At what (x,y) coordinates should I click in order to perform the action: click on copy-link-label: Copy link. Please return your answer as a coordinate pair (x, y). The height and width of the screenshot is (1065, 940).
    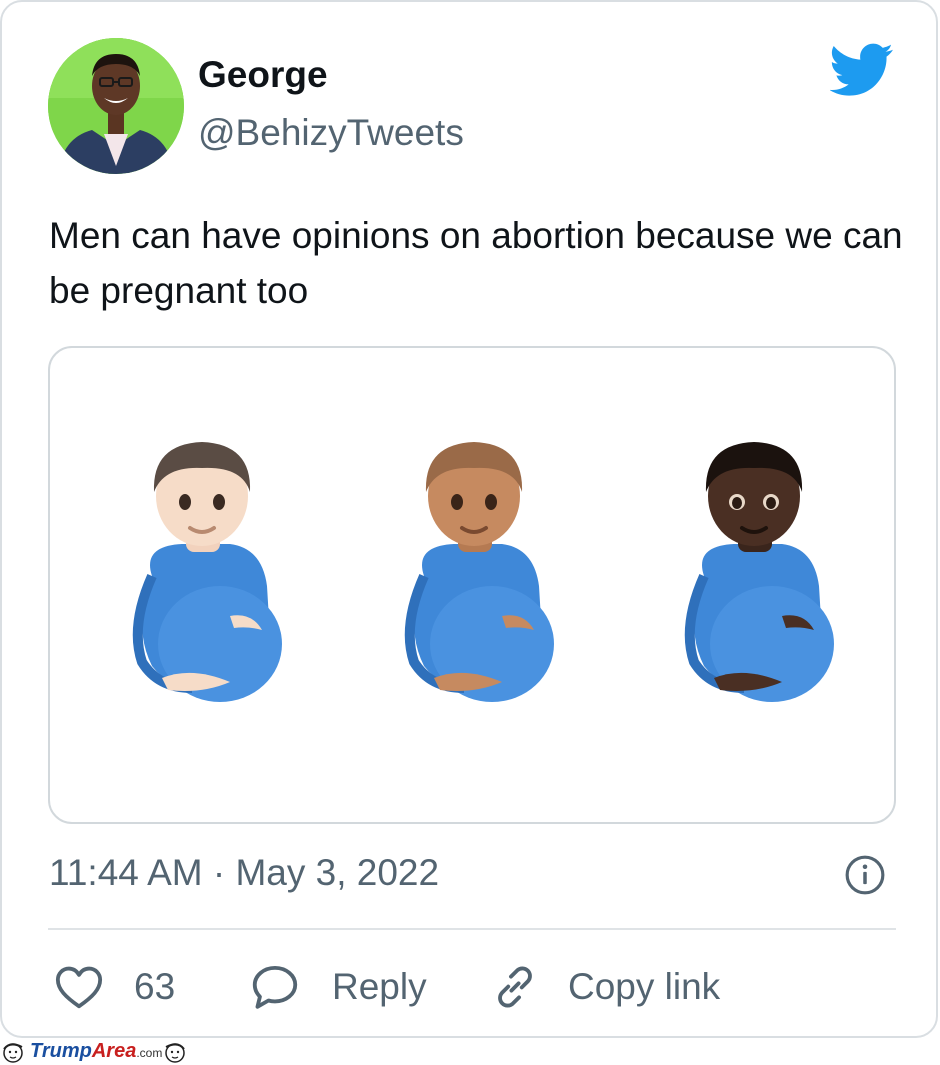
    Looking at the image, I should click on (644, 986).